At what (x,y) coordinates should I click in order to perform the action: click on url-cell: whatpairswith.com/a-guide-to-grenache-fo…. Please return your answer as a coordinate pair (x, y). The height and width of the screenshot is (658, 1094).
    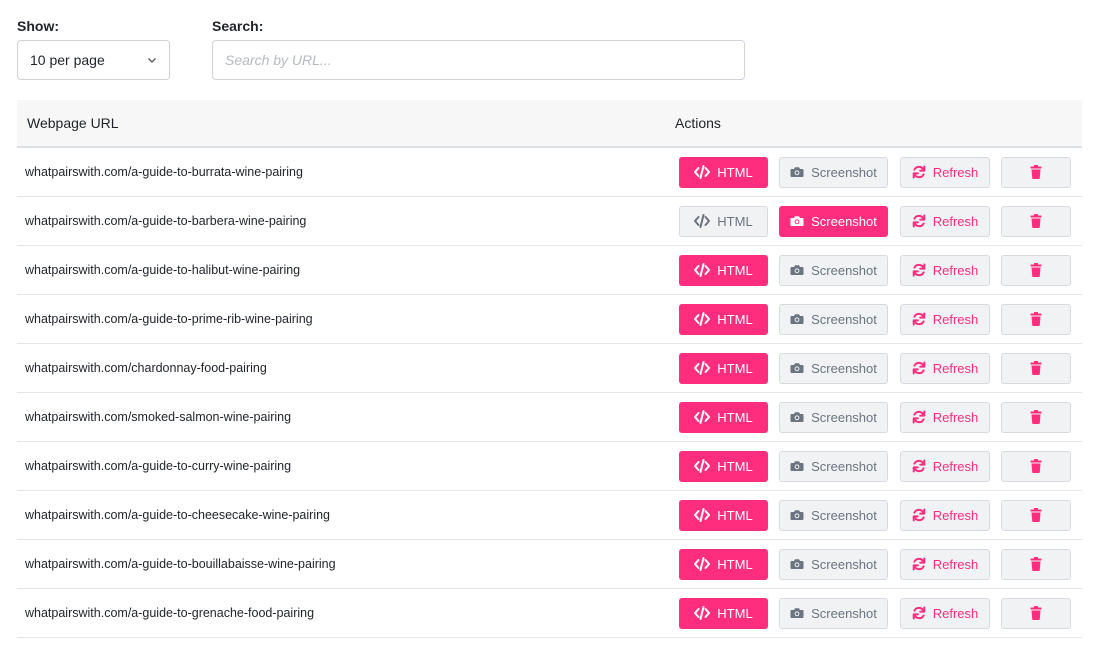
    Looking at the image, I should click on (170, 613).